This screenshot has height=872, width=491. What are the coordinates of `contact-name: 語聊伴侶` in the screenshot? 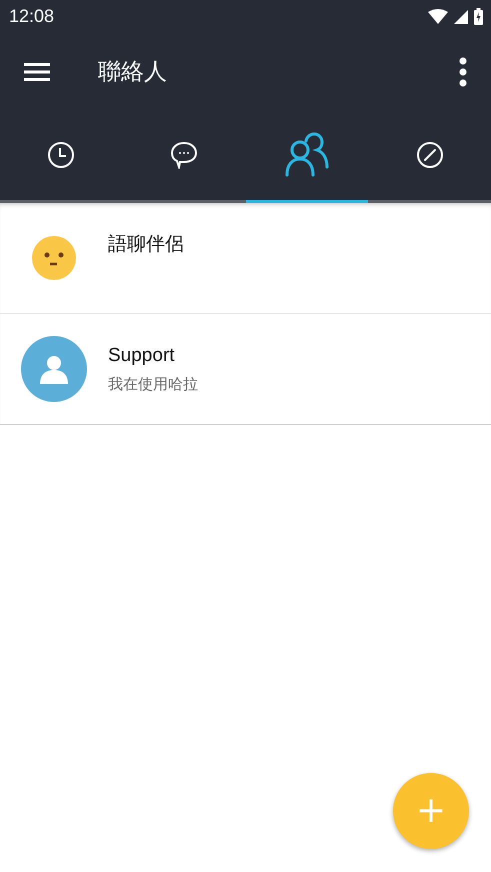 It's located at (146, 245).